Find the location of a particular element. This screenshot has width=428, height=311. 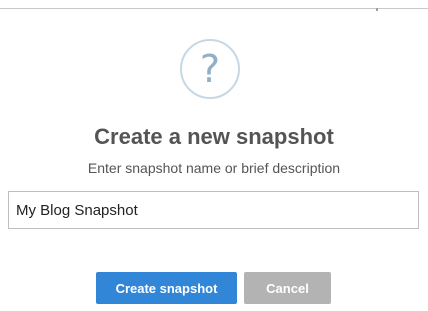

top-divider is located at coordinates (214, 8).